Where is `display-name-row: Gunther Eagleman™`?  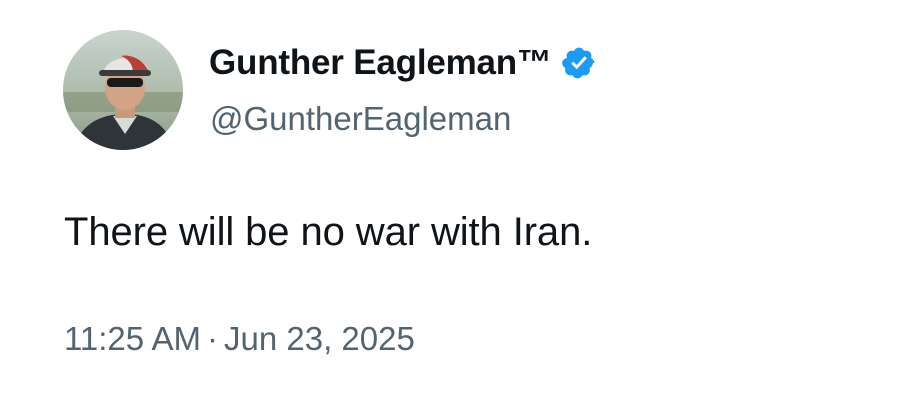 display-name-row: Gunther Eagleman™ is located at coordinates (403, 63).